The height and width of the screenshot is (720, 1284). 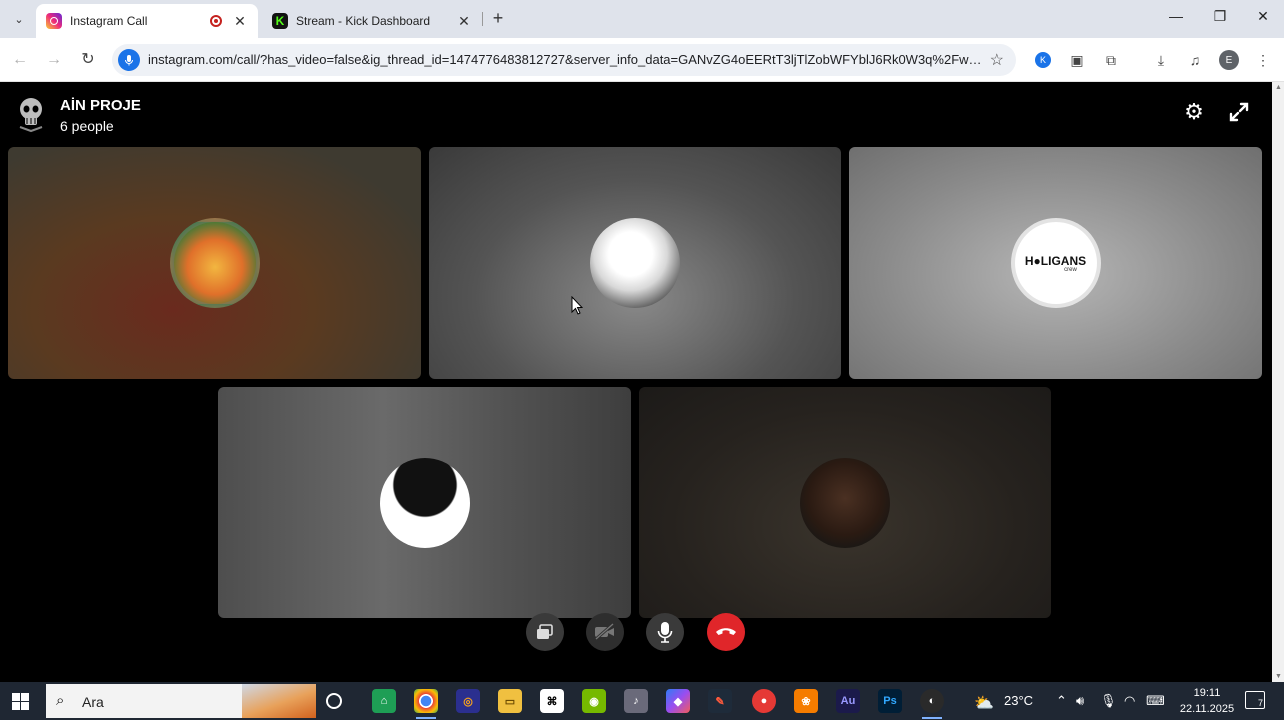 I want to click on microphone-app-icon: ♪, so click(x=636, y=701).